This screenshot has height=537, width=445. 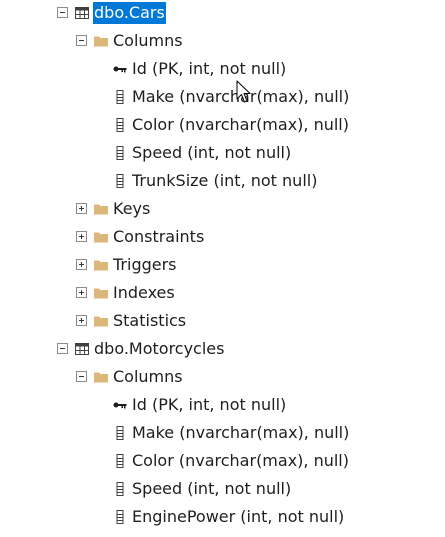 What do you see at coordinates (158, 237) in the screenshot?
I see `folder-label: Constraints` at bounding box center [158, 237].